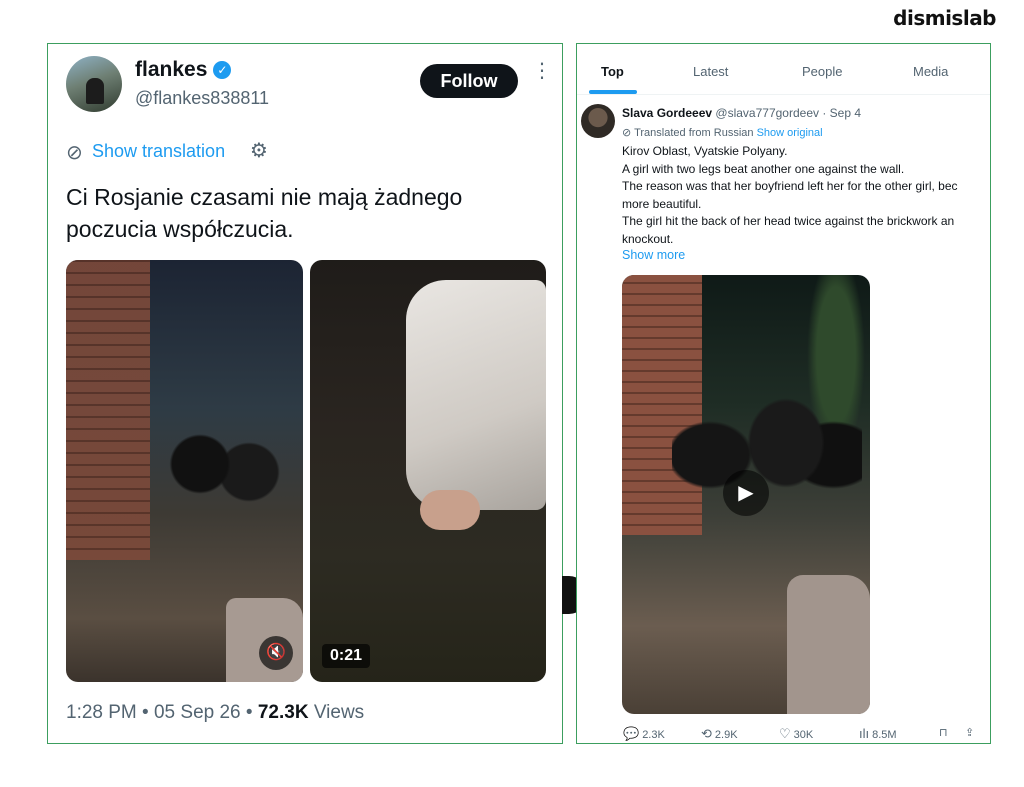 The height and width of the screenshot is (787, 1024). I want to click on reply-icon: 💬, so click(631, 733).